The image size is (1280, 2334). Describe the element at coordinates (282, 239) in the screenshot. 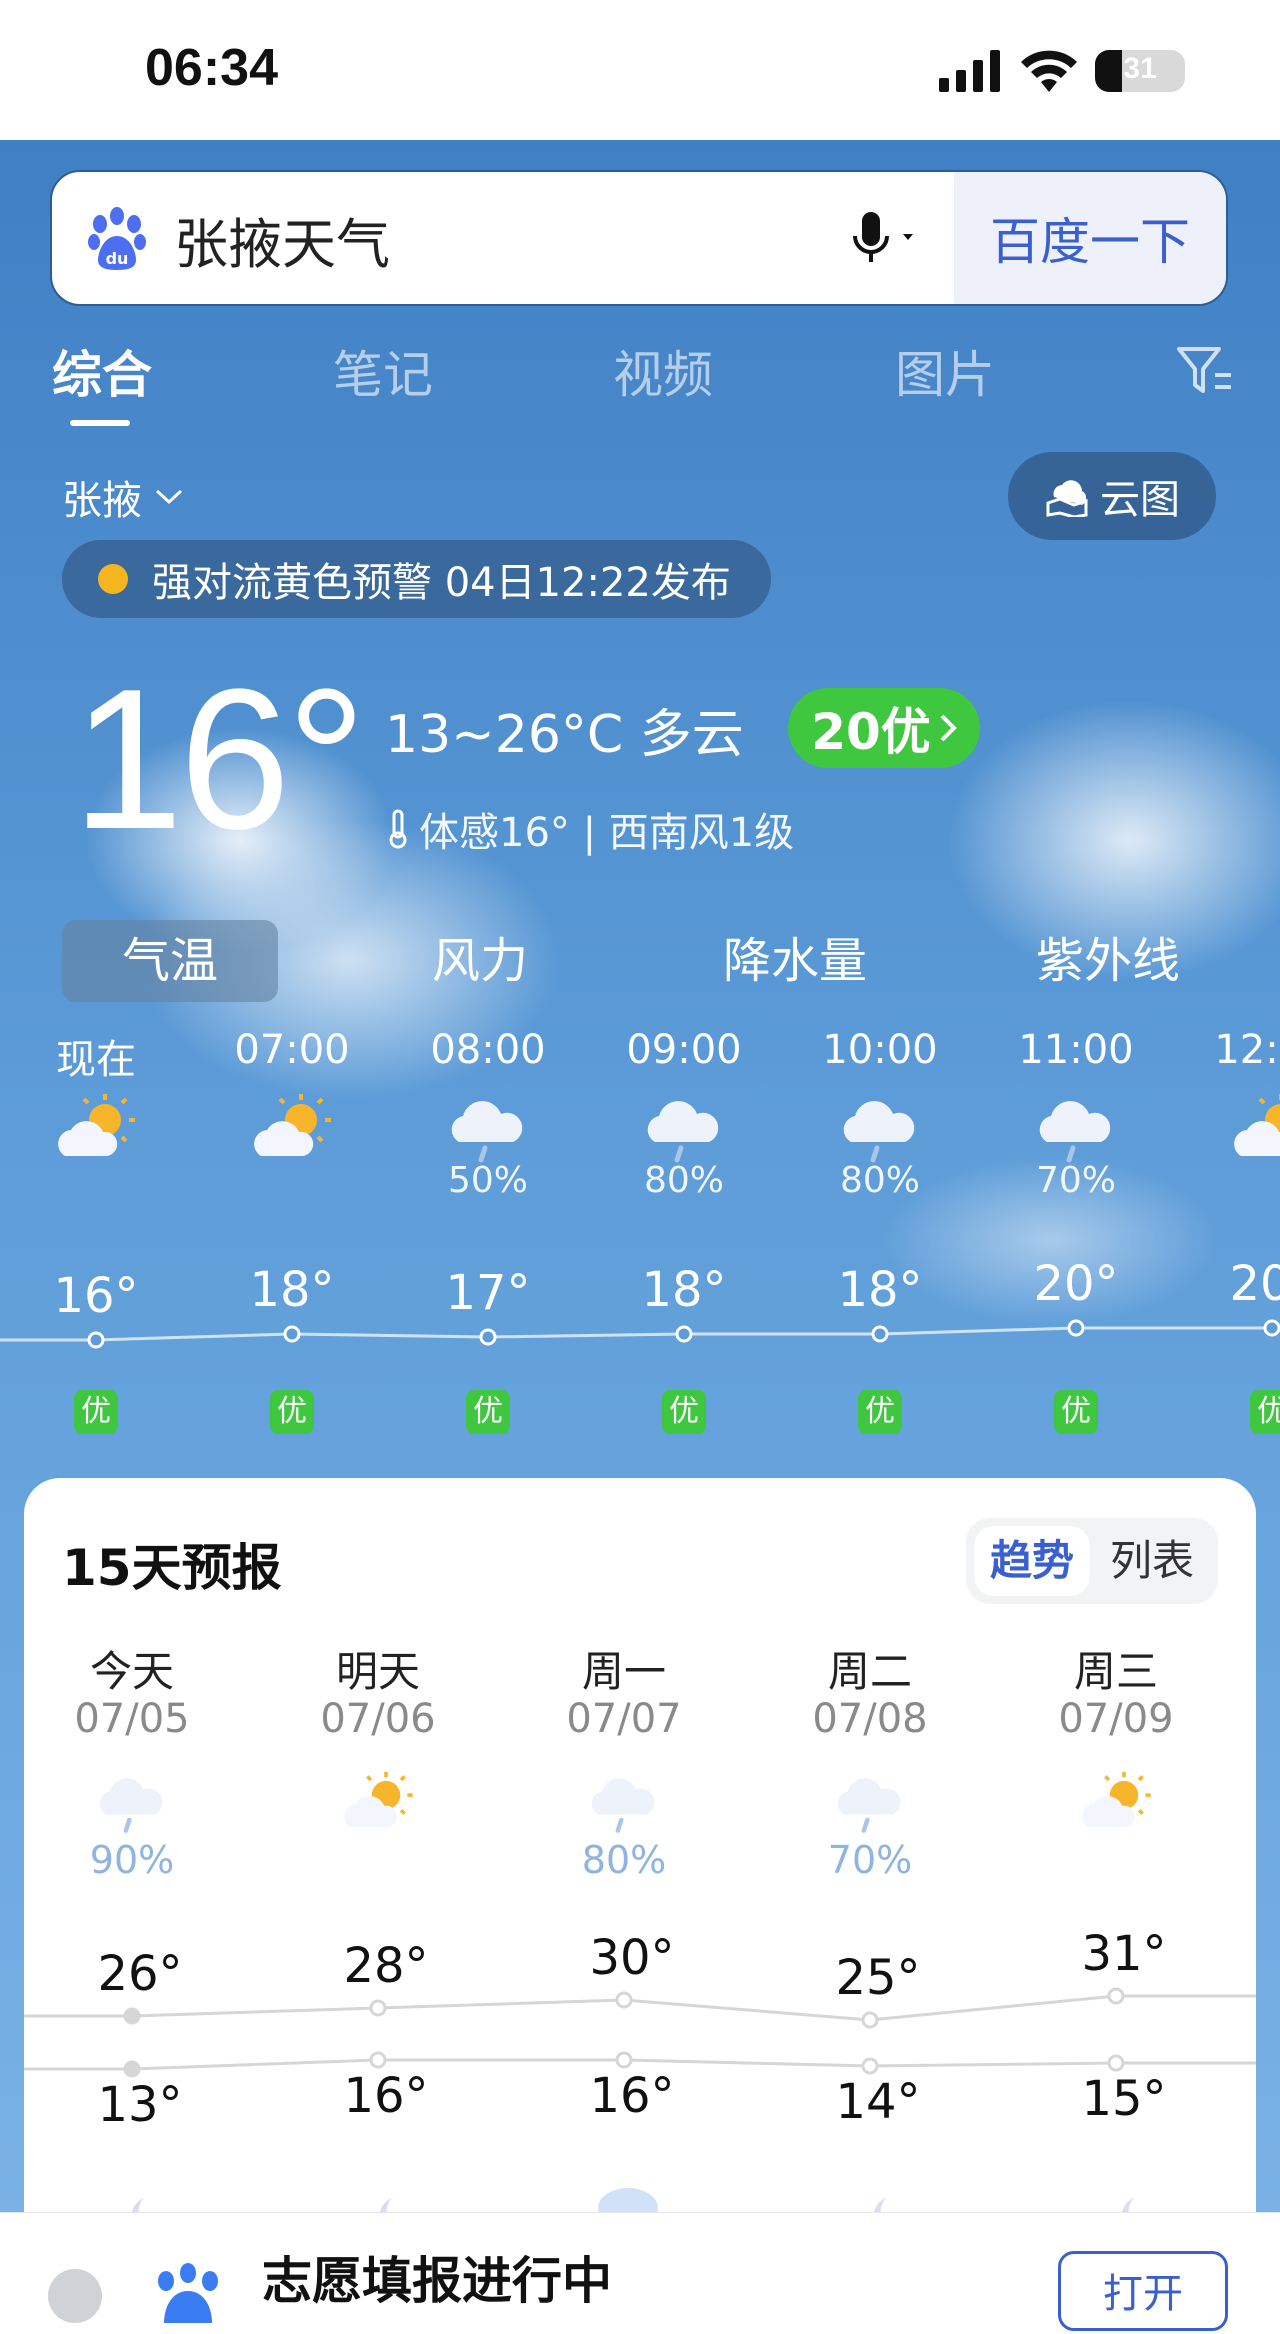

I see `search-input: 张掖天气` at that location.